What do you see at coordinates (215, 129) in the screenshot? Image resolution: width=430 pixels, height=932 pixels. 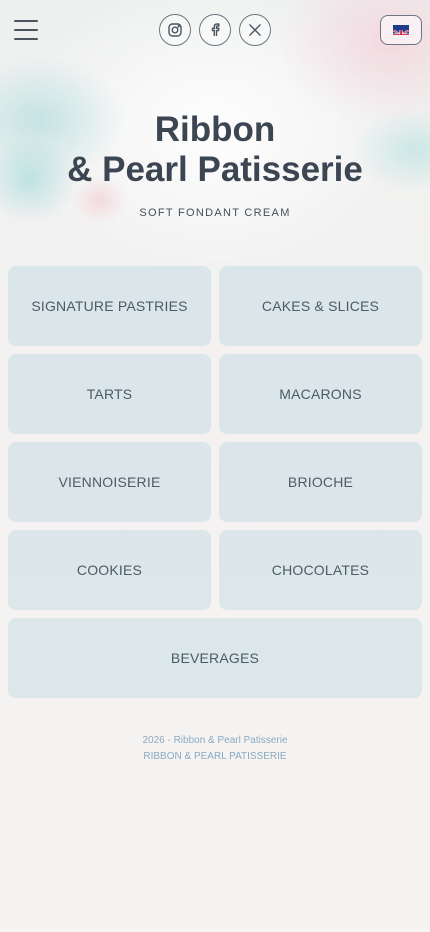 I see `title-line-1: Ribbon` at bounding box center [215, 129].